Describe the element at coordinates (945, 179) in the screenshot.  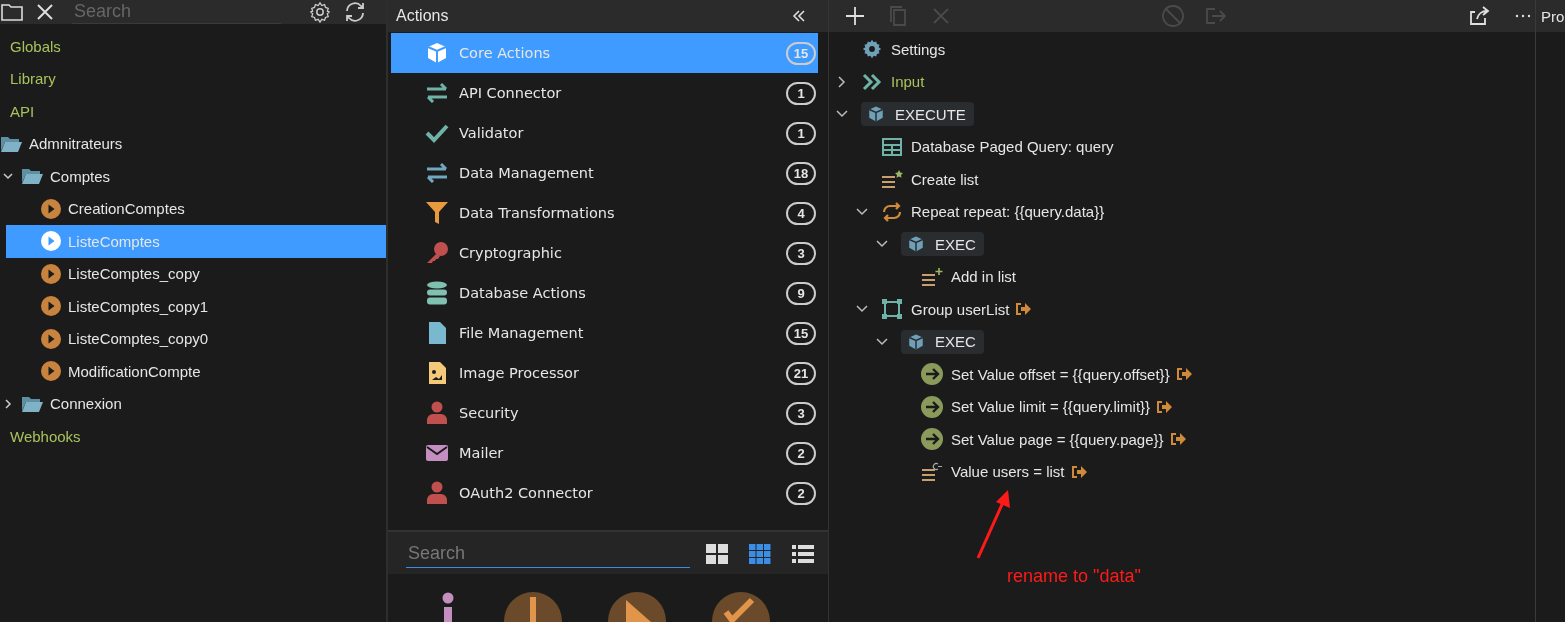
I see `step-label: Create list` at that location.